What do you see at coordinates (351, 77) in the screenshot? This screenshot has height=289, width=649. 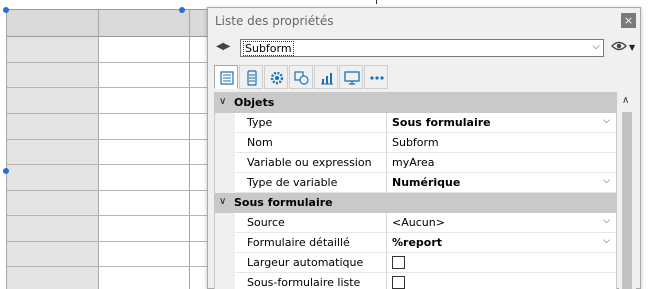 I see `tab-monitor-icon` at bounding box center [351, 77].